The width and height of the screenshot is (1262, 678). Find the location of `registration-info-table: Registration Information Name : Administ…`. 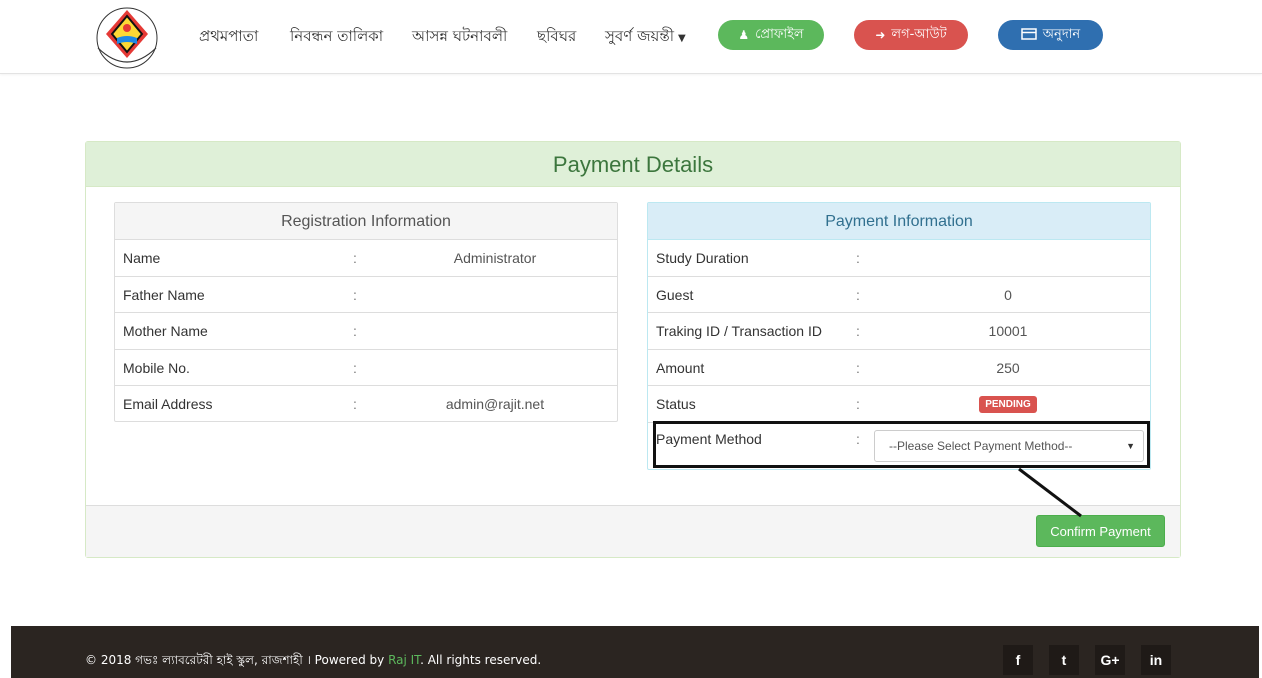

registration-info-table: Registration Information Name : Administ… is located at coordinates (366, 312).